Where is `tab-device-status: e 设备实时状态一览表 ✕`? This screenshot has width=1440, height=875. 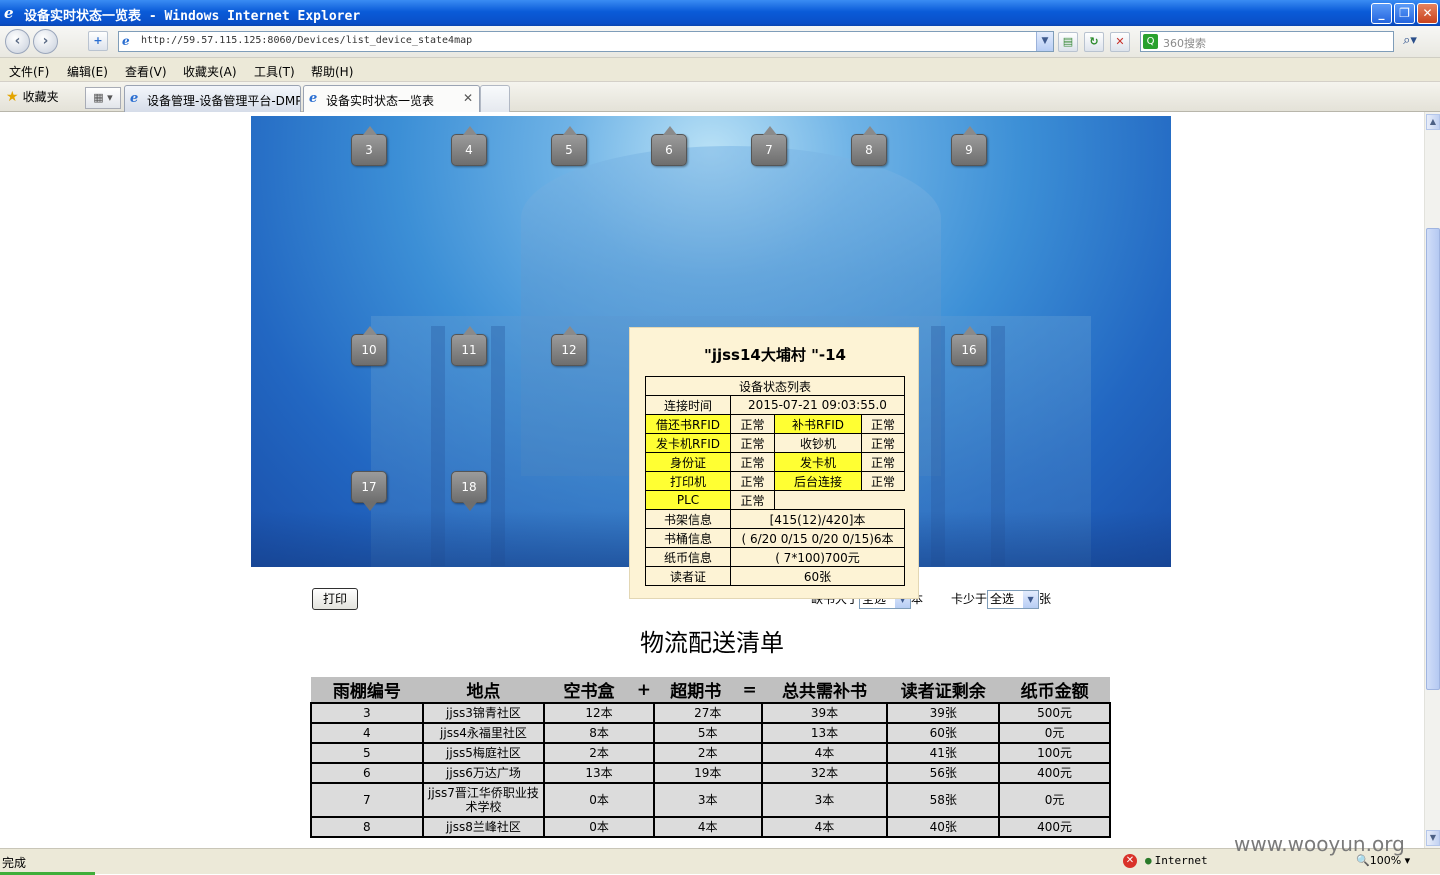
tab-device-status: e 设备实时状态一览表 ✕ is located at coordinates (391, 98).